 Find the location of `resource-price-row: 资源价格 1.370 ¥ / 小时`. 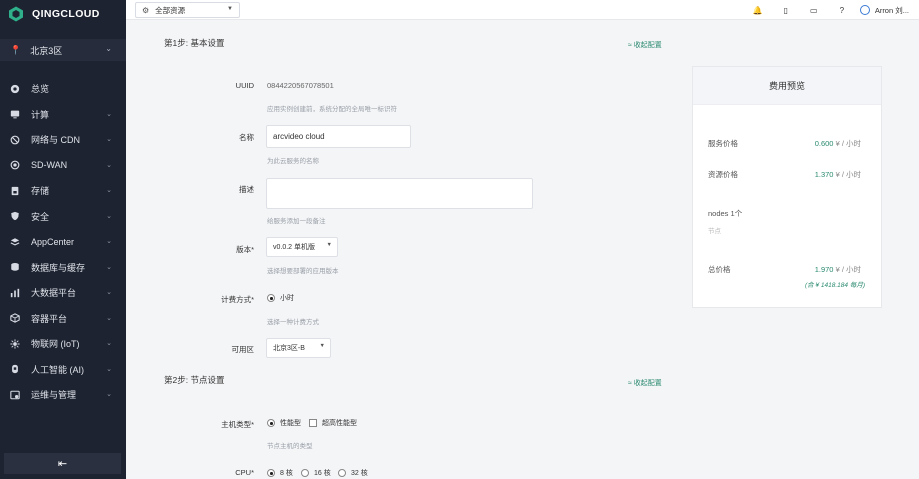

resource-price-row: 资源价格 1.370 ¥ / 小时 is located at coordinates (784, 174).